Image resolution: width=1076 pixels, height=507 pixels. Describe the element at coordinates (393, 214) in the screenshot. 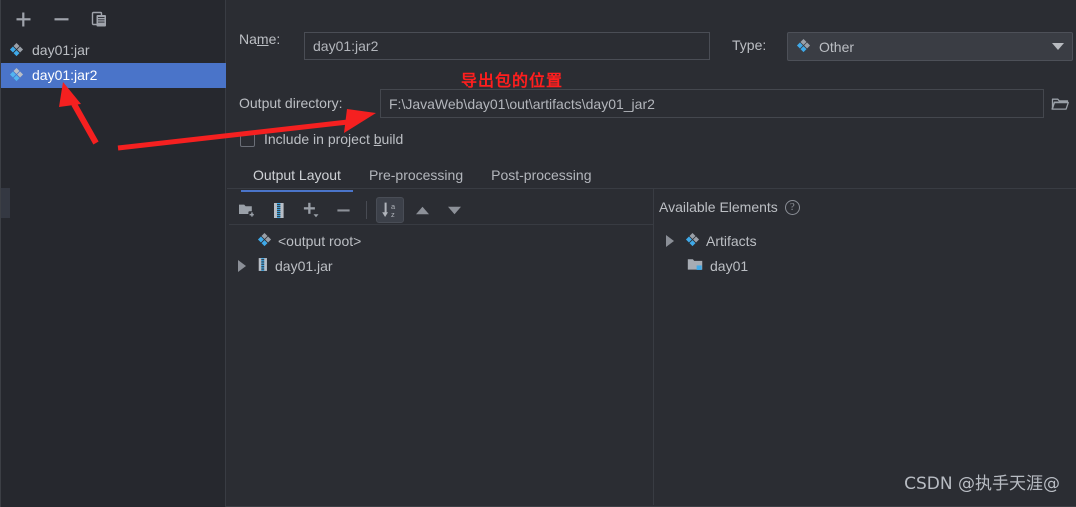

I see `svg-text: z` at that location.